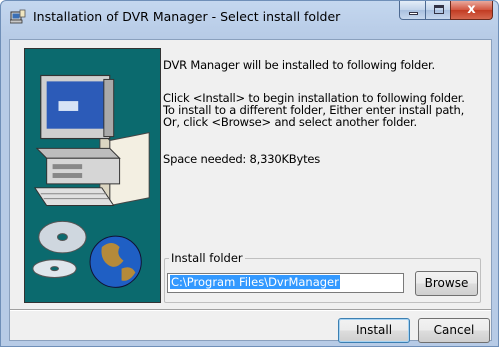 Image resolution: width=501 pixels, height=349 pixels. What do you see at coordinates (454, 330) in the screenshot?
I see `cancel-button: Cancel` at bounding box center [454, 330].